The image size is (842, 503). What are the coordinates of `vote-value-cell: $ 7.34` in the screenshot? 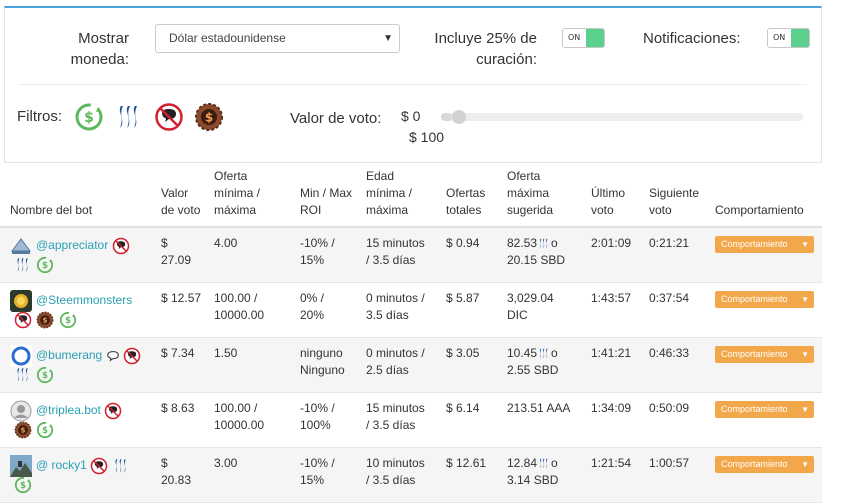 It's located at (178, 353).